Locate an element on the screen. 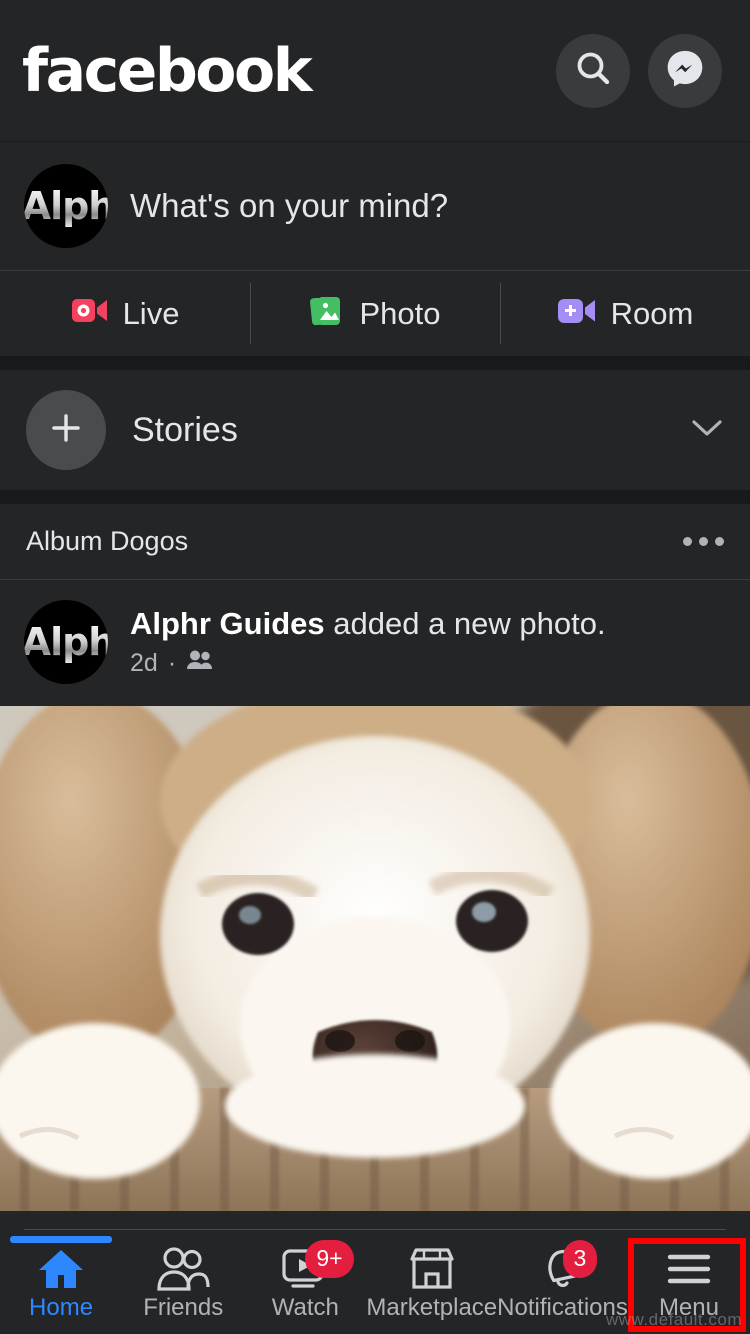  notifications-badge: 3 is located at coordinates (580, 1259).